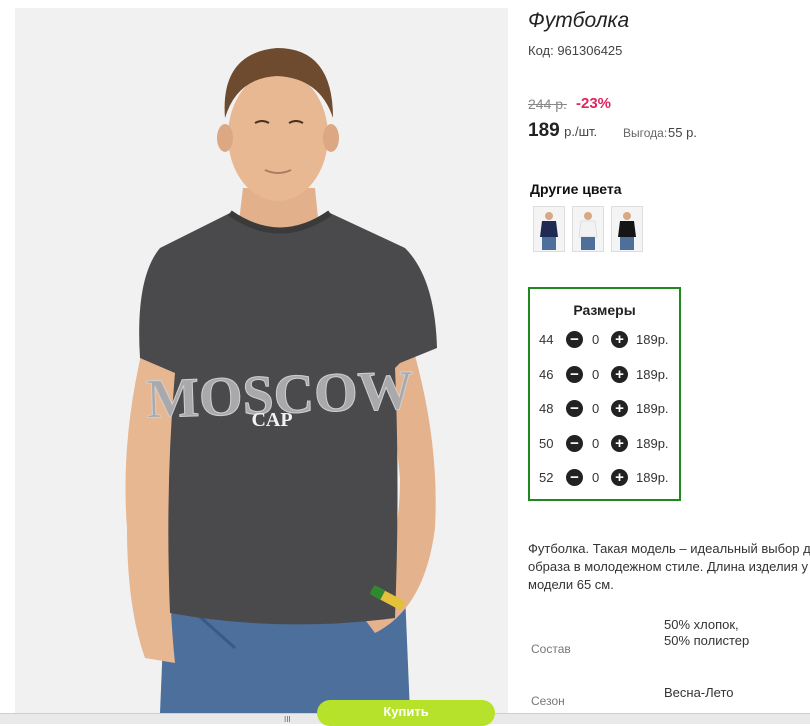 The height and width of the screenshot is (726, 810). I want to click on old-price: 244 р., so click(547, 104).